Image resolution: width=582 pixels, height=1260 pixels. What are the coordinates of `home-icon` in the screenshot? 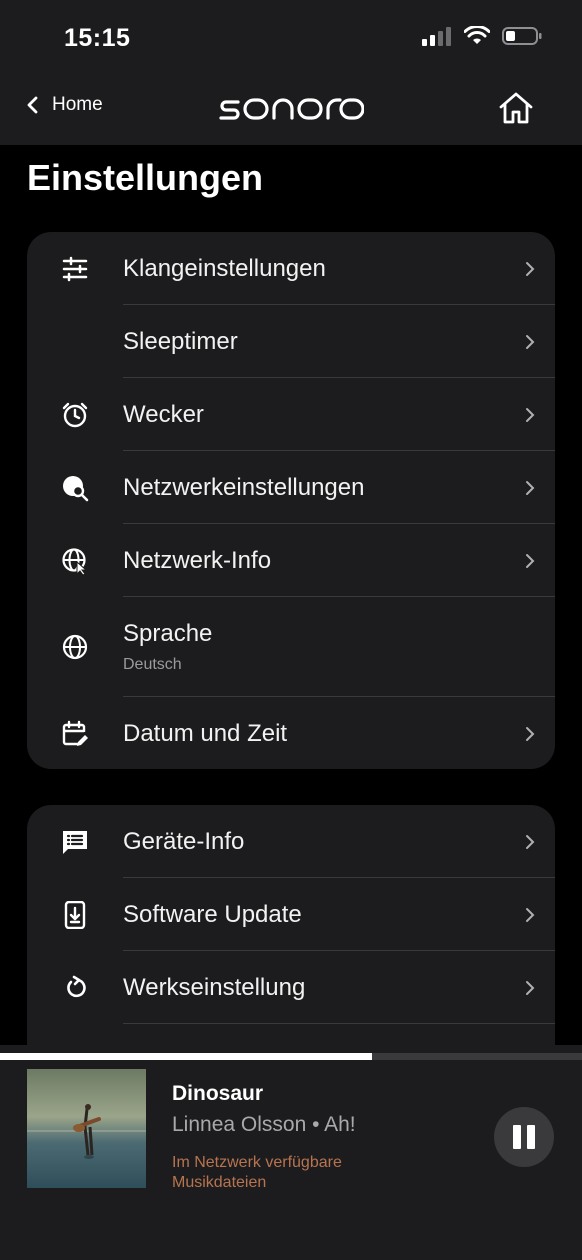 It's located at (516, 108).